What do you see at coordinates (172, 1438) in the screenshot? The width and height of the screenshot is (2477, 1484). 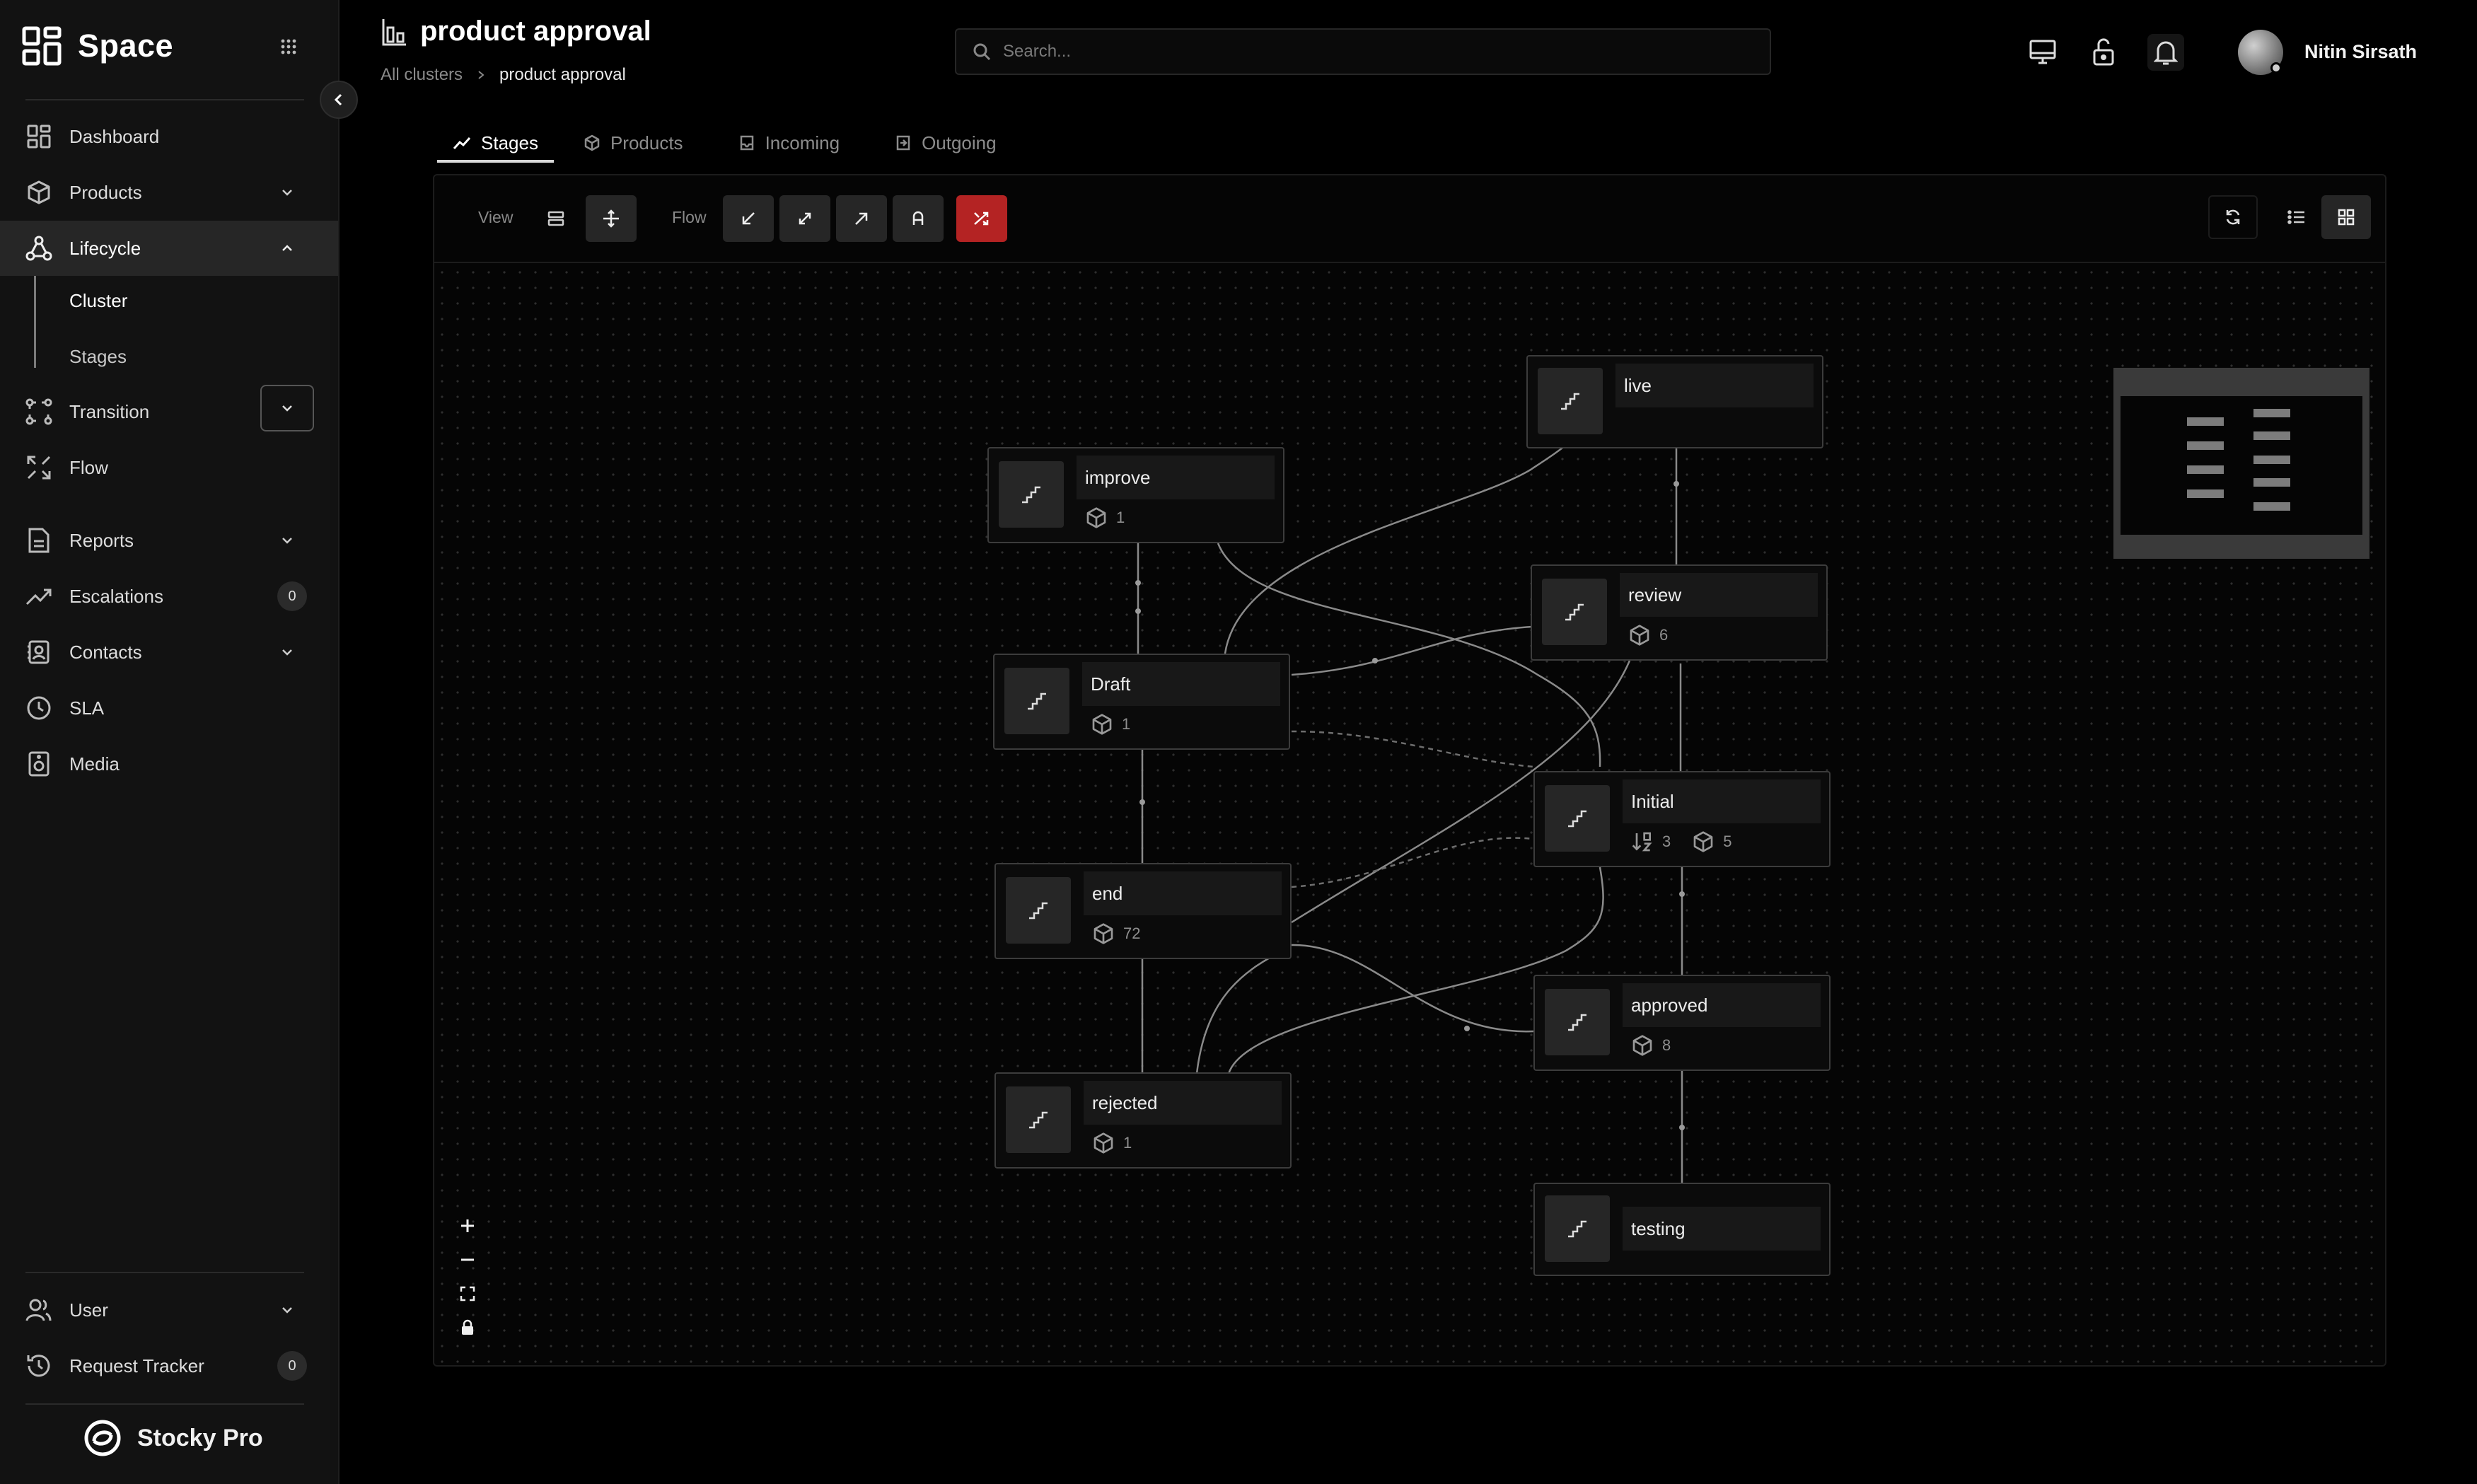 I see `footer-brand: Stocky Pro` at bounding box center [172, 1438].